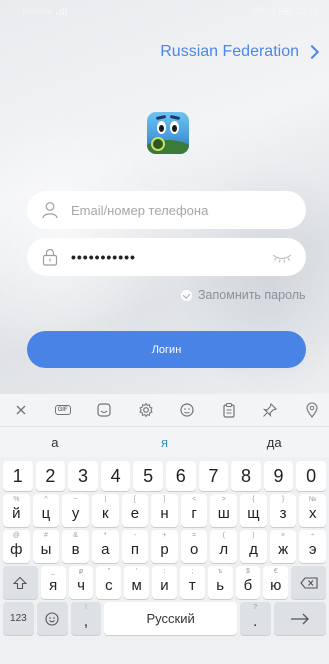  I want to click on letter-key: ~ у, so click(75, 510).